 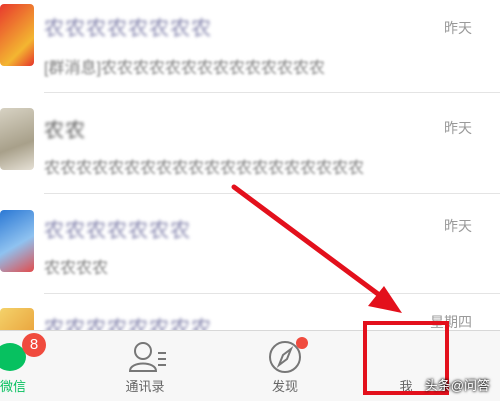 I want to click on chat-preview: 农农农农农农农农农农农农农农农农农农农农, so click(x=204, y=168).